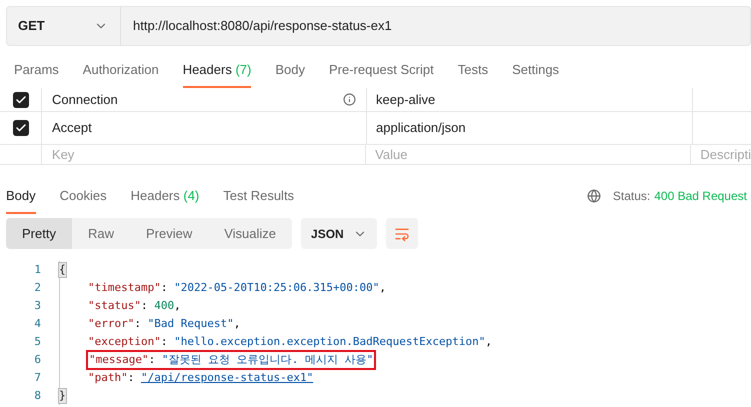 The height and width of the screenshot is (407, 751). I want to click on view-mode-tab: Raw, so click(101, 233).